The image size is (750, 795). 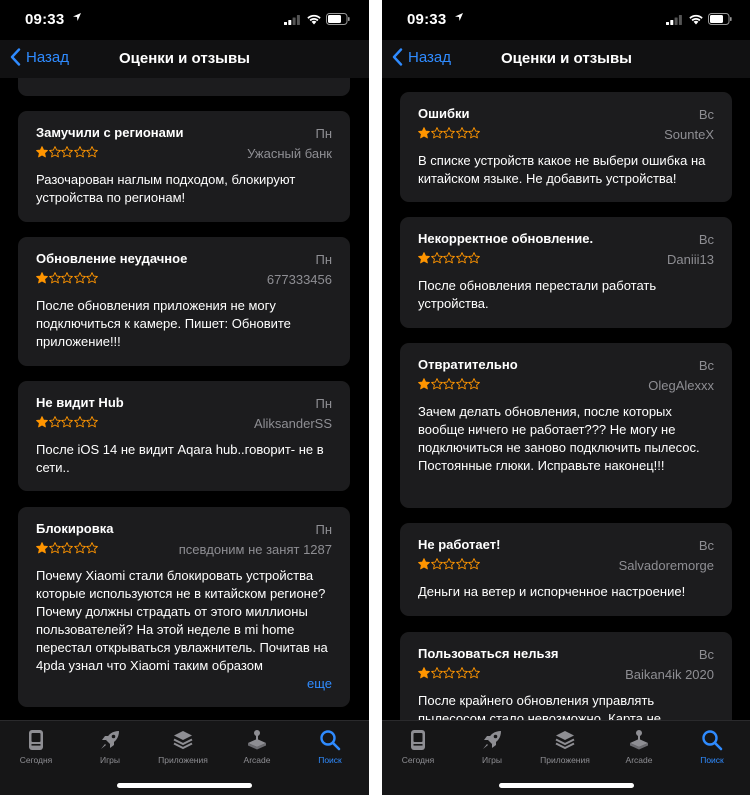 What do you see at coordinates (669, 674) in the screenshot?
I see `review-author: Baikan4ik 2020` at bounding box center [669, 674].